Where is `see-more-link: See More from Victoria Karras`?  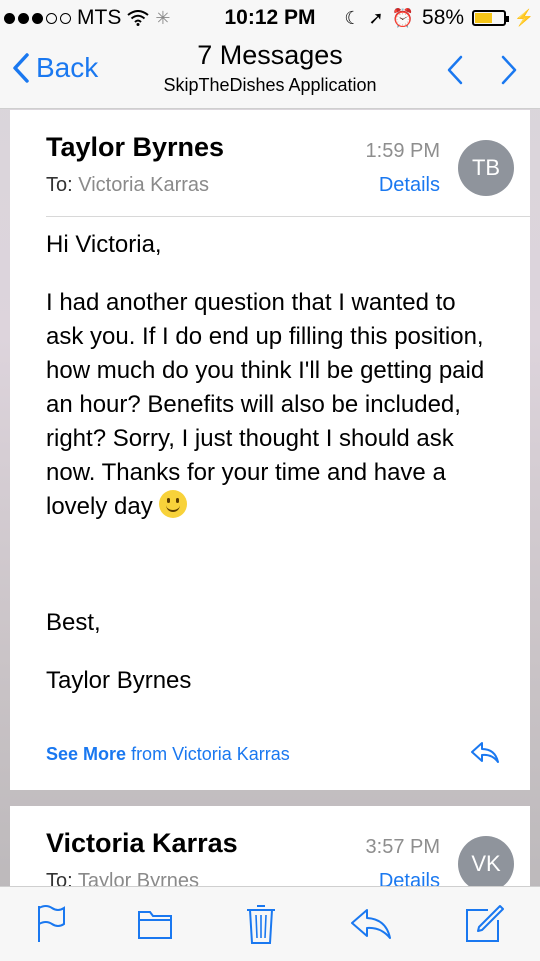 see-more-link: See More from Victoria Karras is located at coordinates (168, 754).